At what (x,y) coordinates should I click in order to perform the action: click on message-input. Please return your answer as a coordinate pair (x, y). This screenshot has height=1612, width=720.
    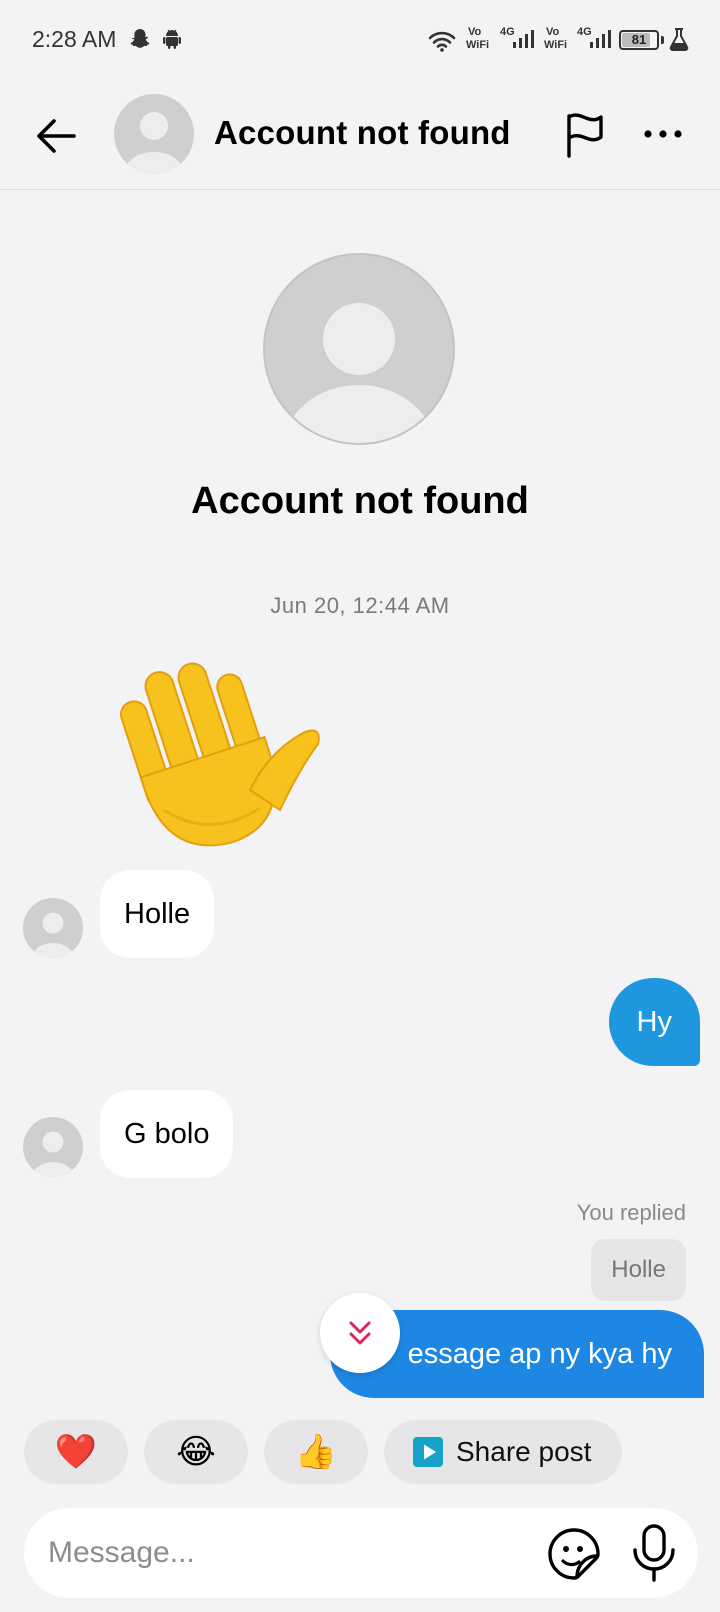
    Looking at the image, I should click on (288, 1553).